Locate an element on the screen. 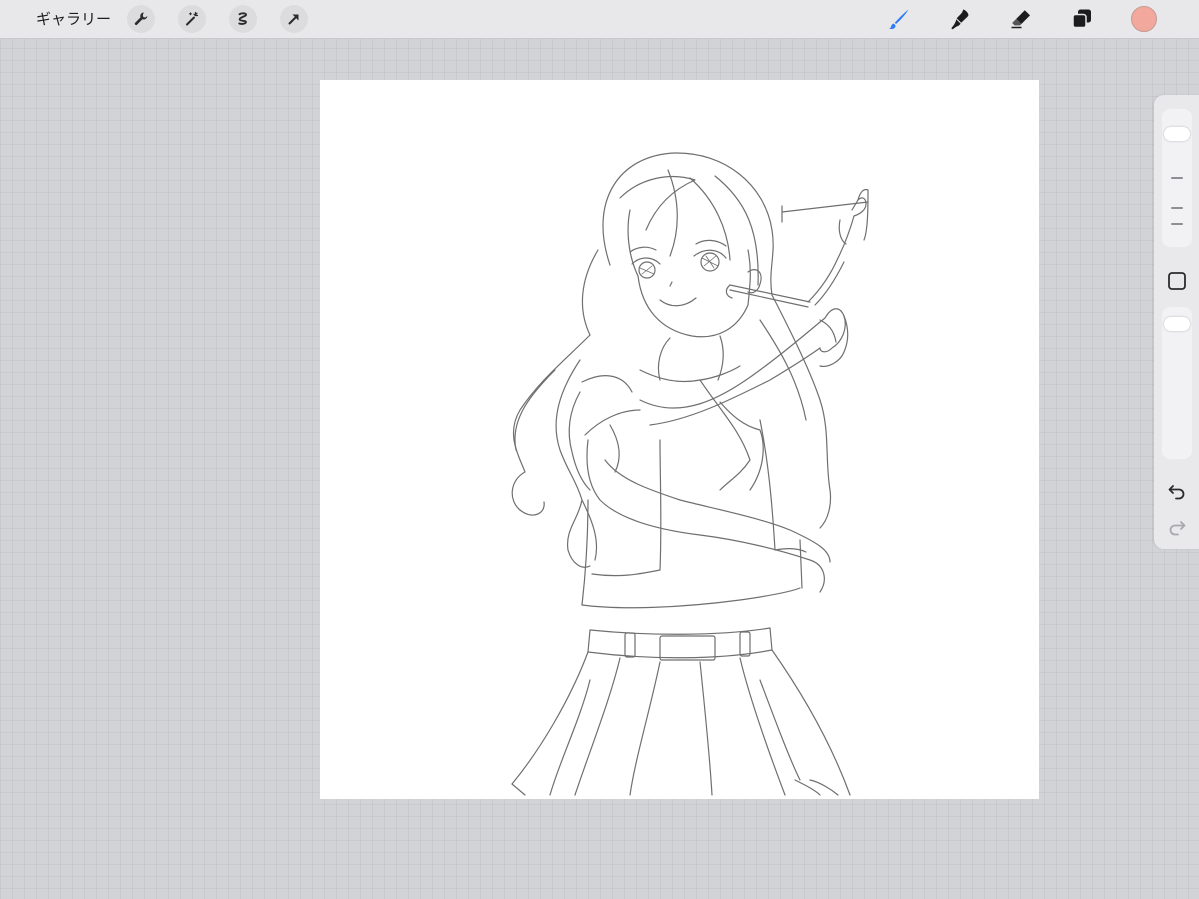 The width and height of the screenshot is (1199, 899). square-modify-icon is located at coordinates (1177, 281).